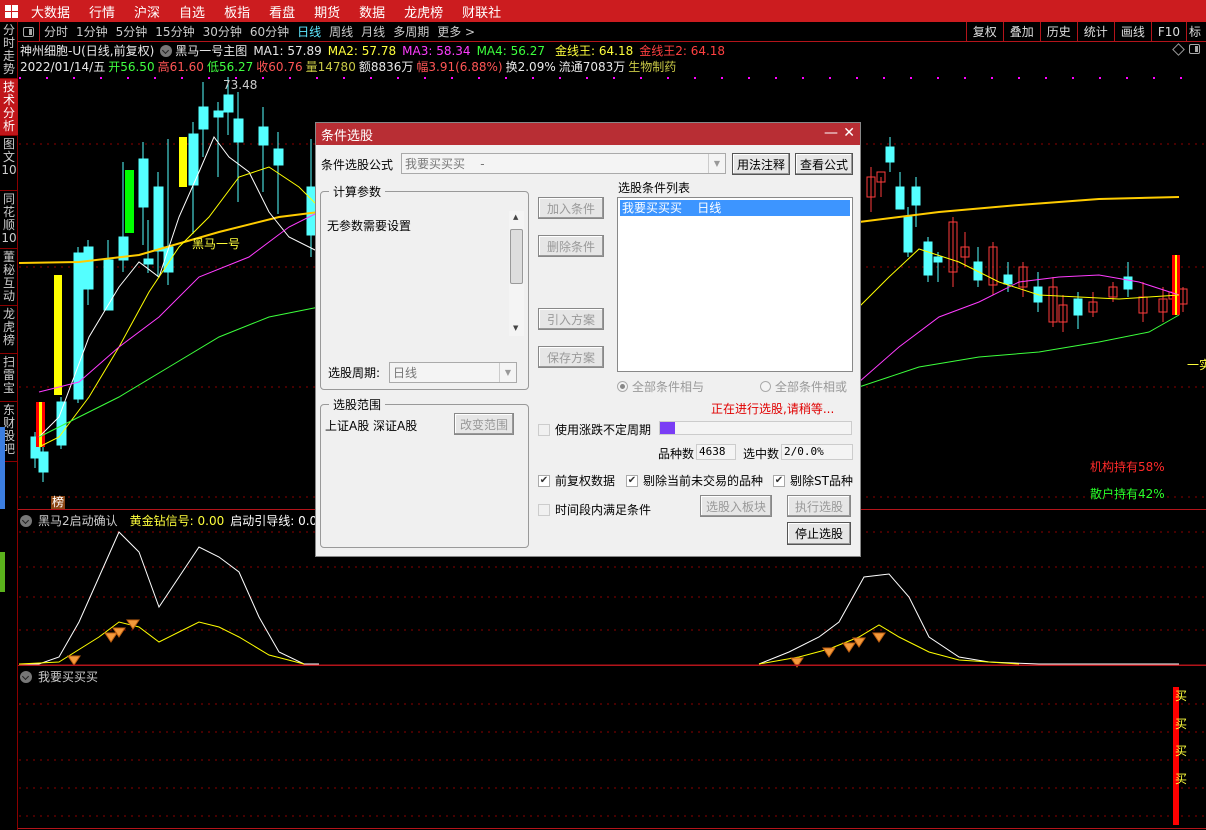  What do you see at coordinates (341, 31) in the screenshot?
I see `period-weekly: 周线` at bounding box center [341, 31].